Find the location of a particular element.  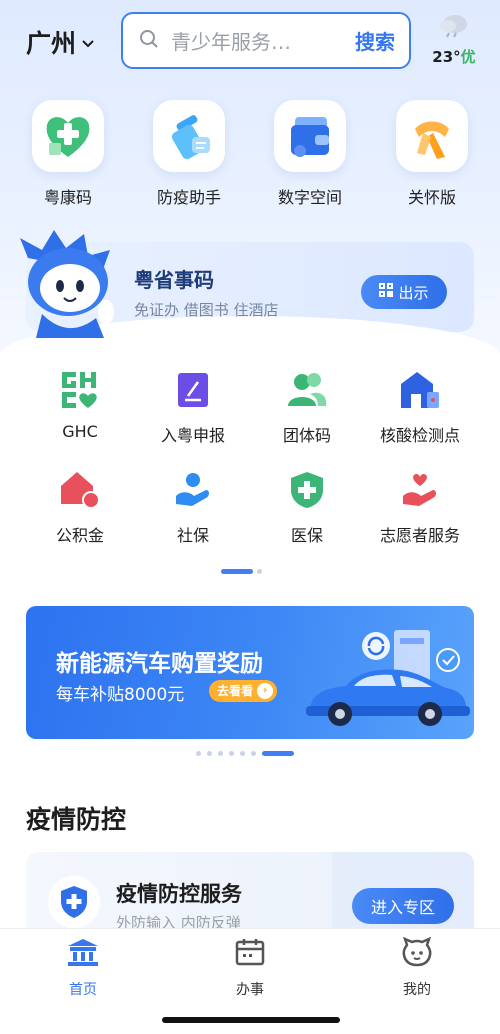

service-entry-declaration: 入粤申报 is located at coordinates (193, 408).